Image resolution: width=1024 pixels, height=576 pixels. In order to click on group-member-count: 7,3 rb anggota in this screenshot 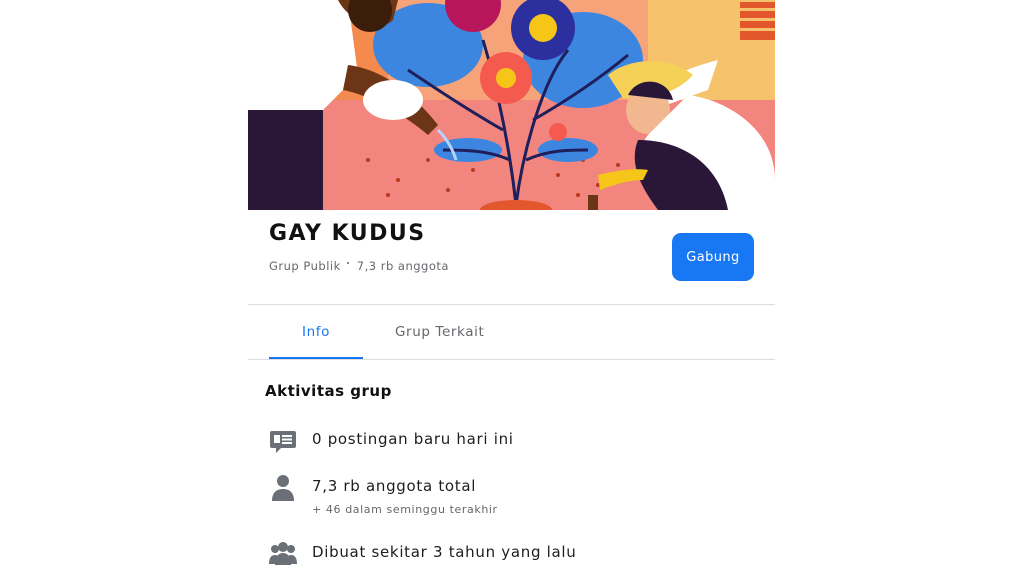, I will do `click(402, 266)`.